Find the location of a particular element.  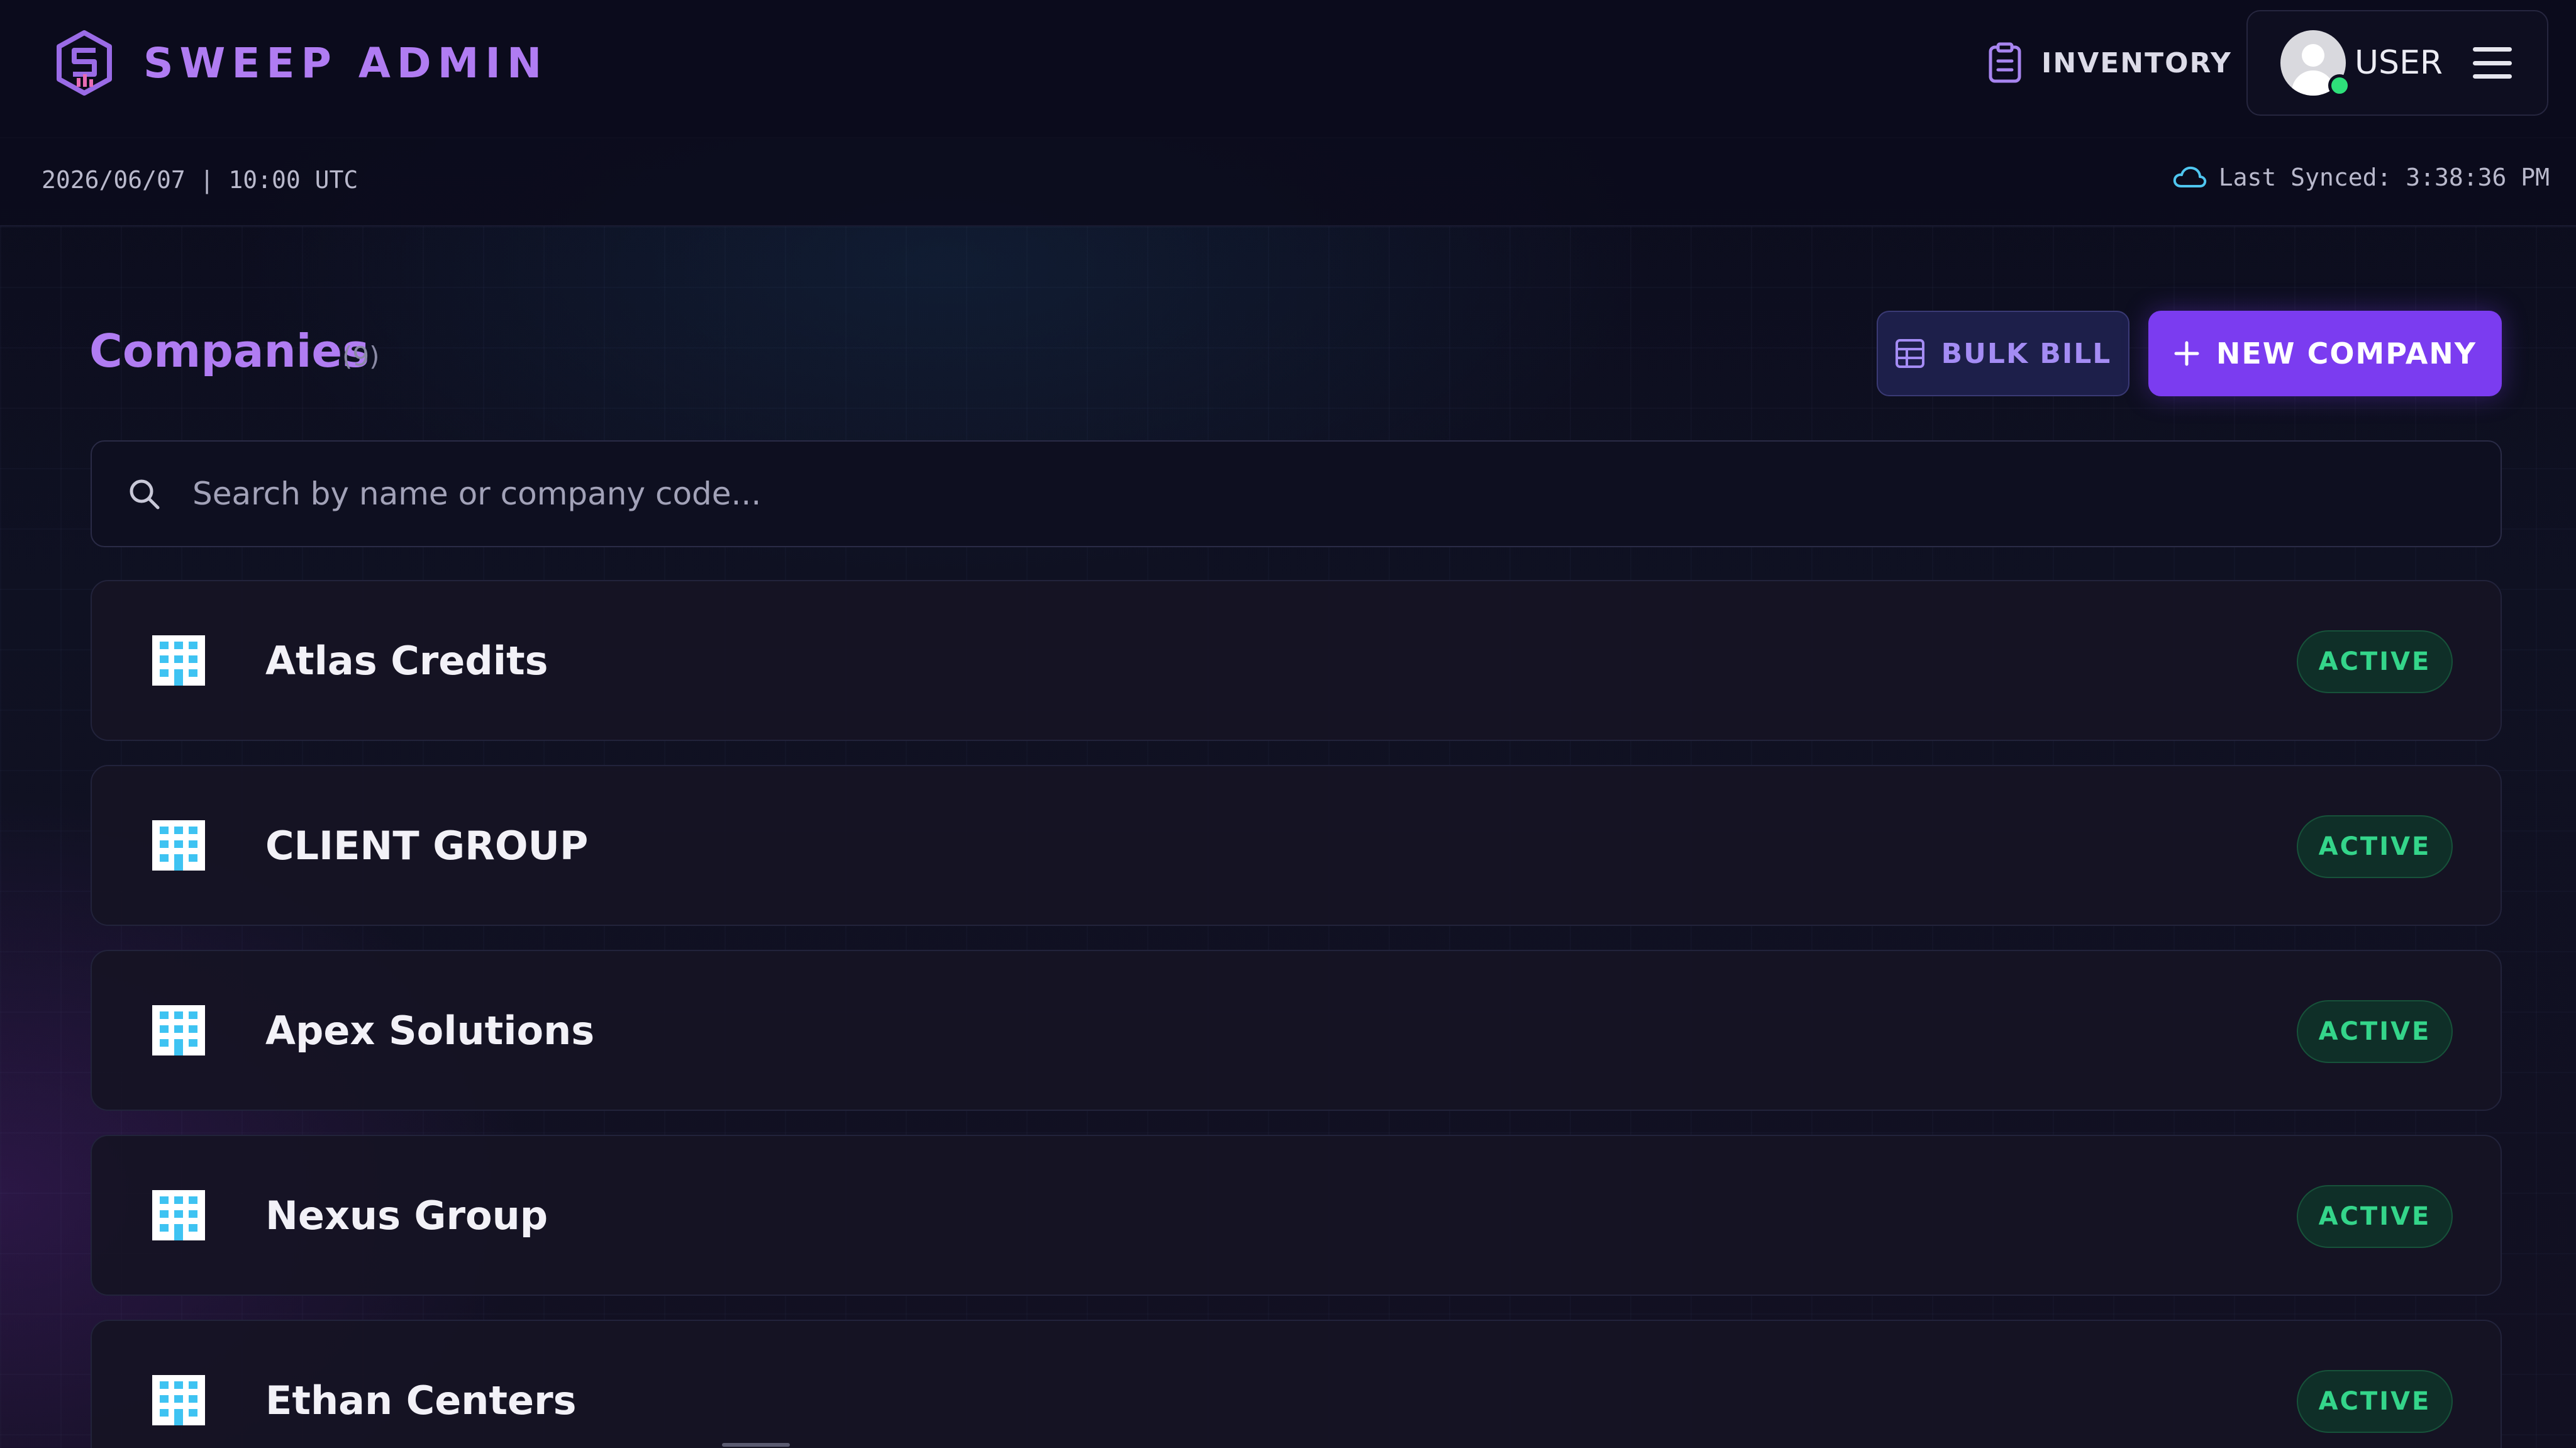

current-datetime: 2026/06/07 | 10:00 UTC is located at coordinates (200, 180).